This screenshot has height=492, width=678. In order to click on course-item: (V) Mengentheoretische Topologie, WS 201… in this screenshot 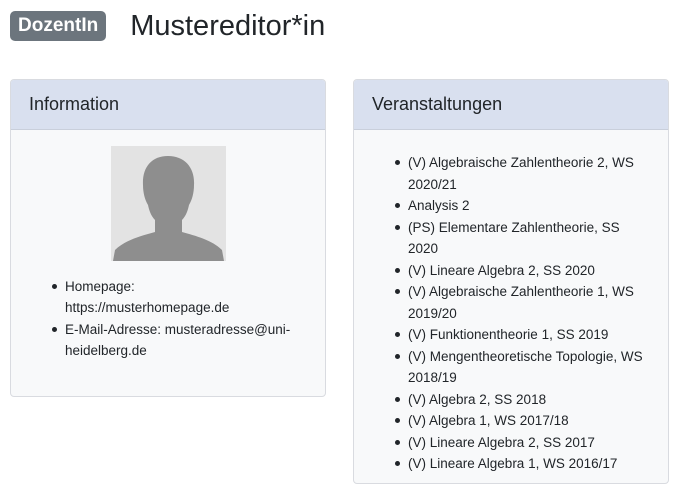, I will do `click(531, 367)`.